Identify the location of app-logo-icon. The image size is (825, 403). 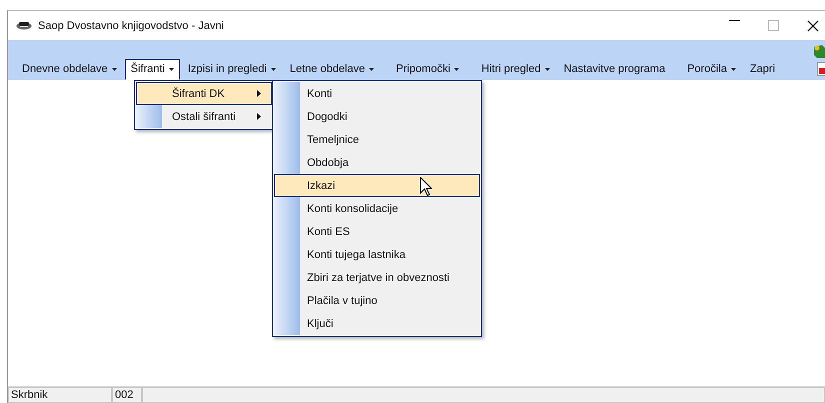
(24, 25).